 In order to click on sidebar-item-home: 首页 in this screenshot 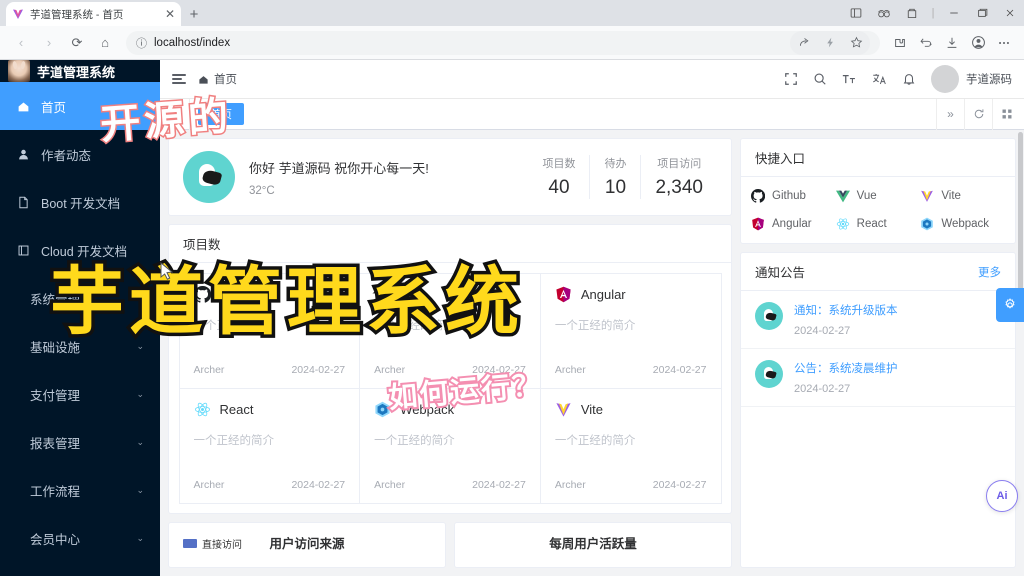, I will do `click(80, 106)`.